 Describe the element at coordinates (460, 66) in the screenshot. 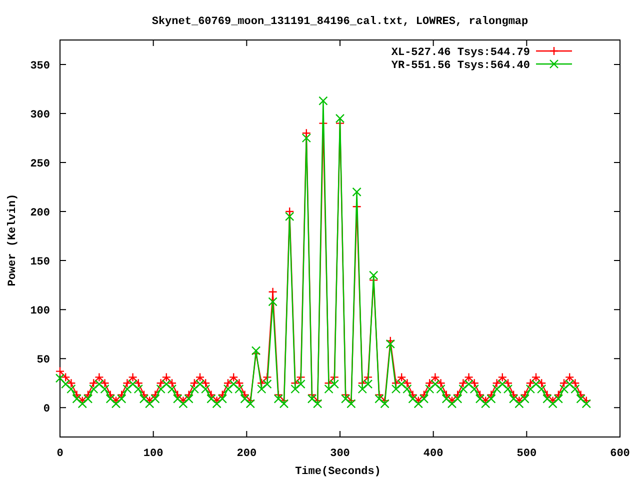

I see `legend-label: YR-551.56 Tsys:564.40` at that location.